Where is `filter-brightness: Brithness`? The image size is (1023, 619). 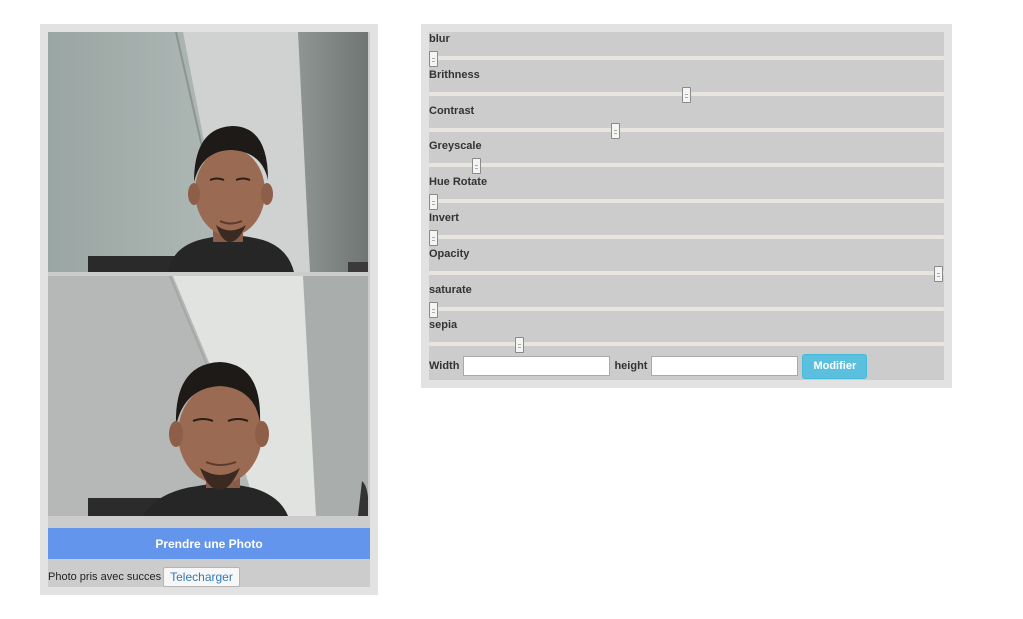 filter-brightness: Brithness is located at coordinates (686, 85).